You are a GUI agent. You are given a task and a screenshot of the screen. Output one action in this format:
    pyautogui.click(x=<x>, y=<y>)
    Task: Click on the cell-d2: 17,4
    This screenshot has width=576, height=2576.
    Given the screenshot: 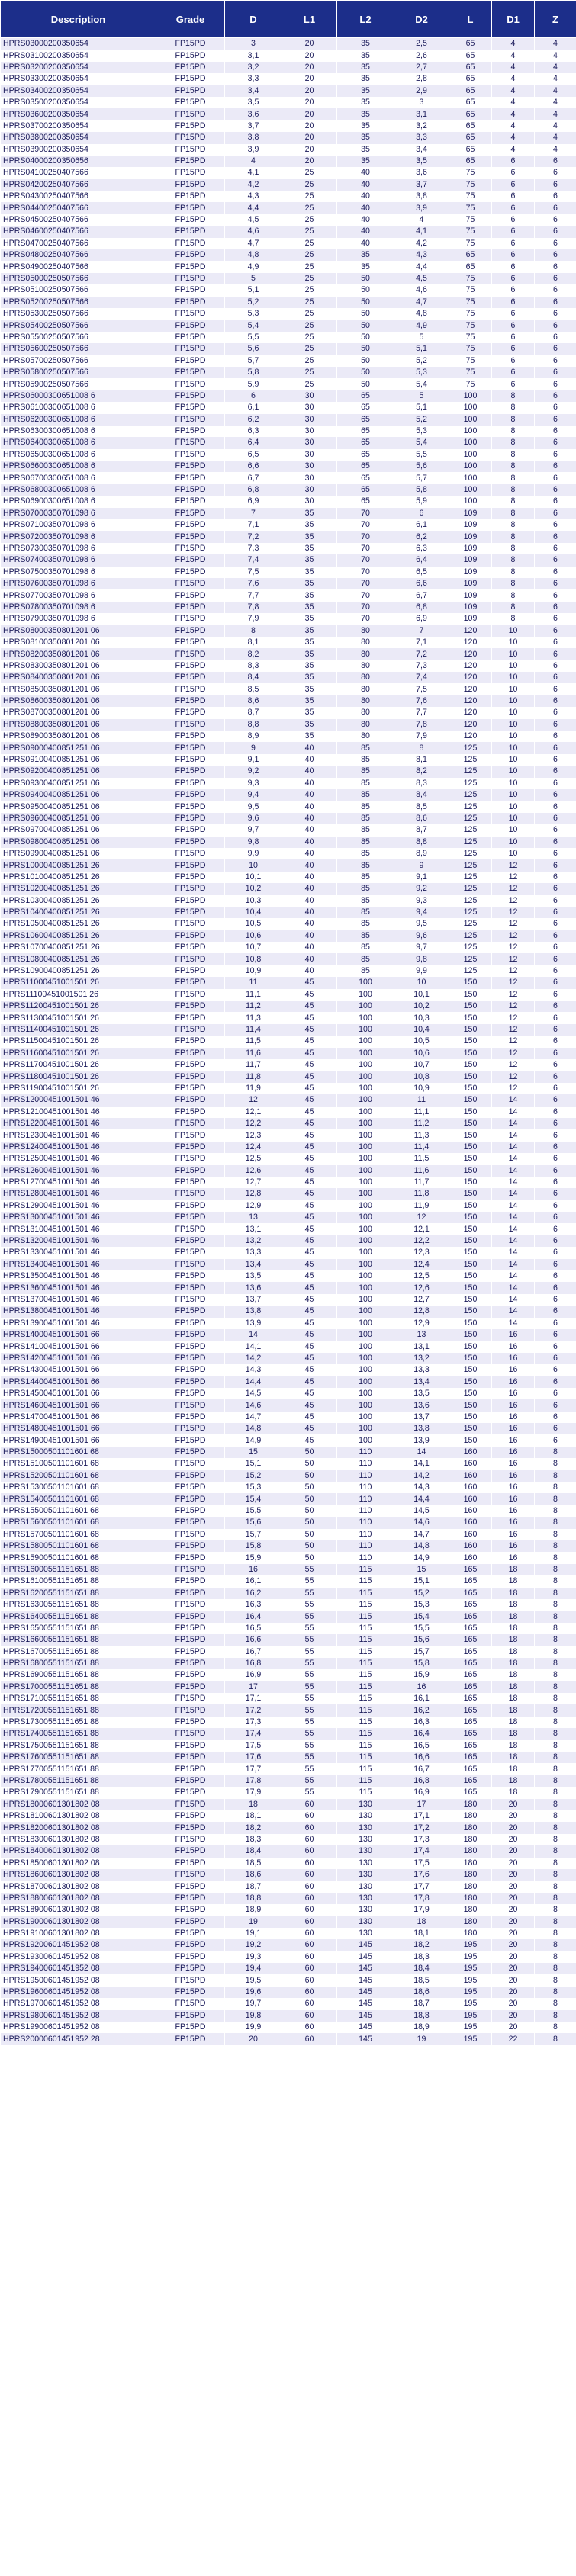 What is the action you would take?
    pyautogui.click(x=421, y=1851)
    